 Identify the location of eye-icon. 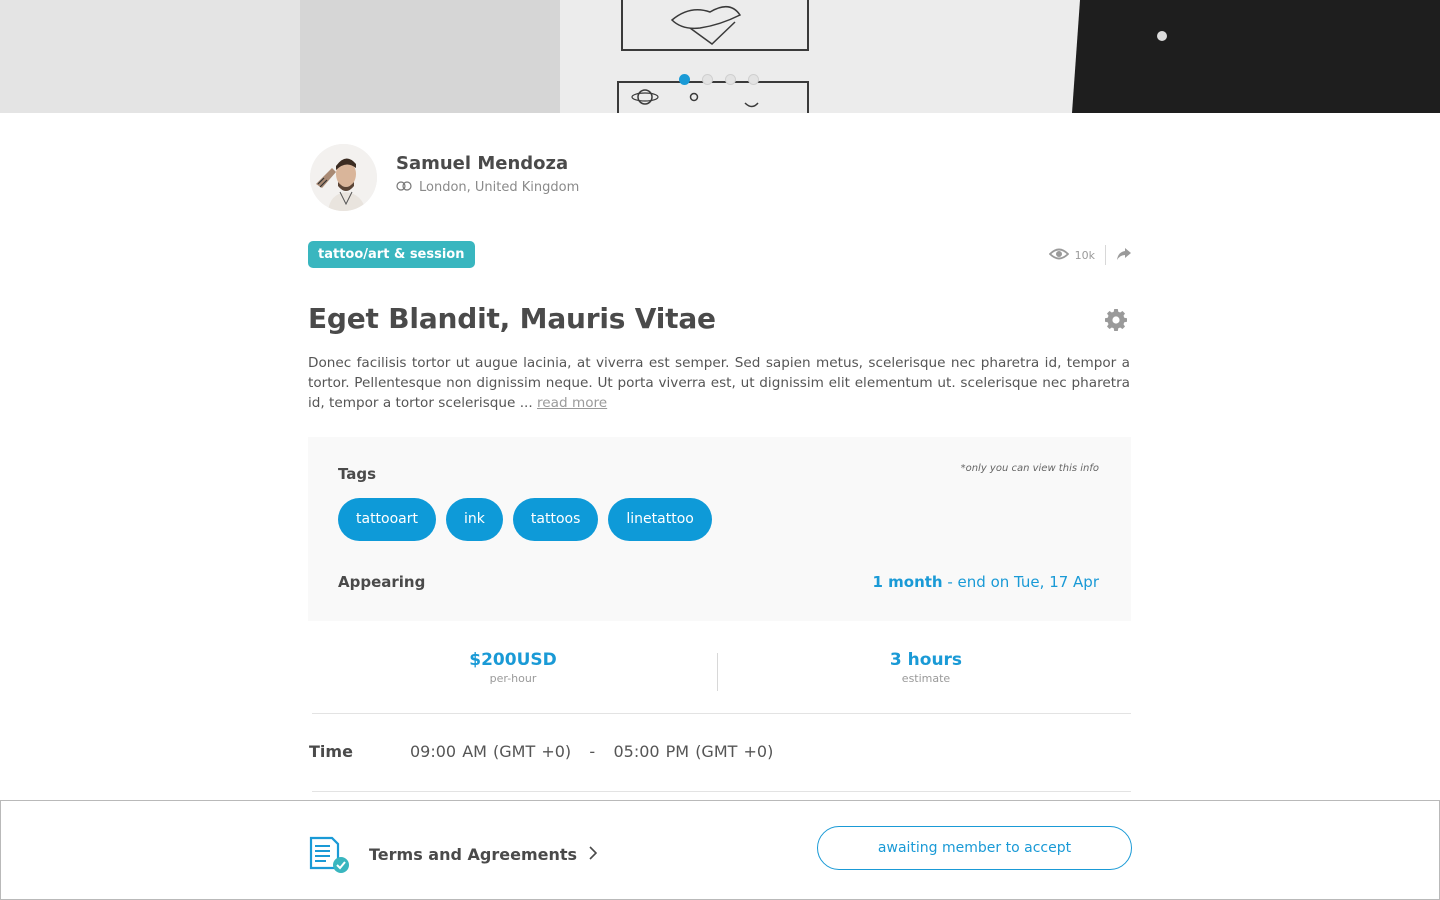
(1058, 255).